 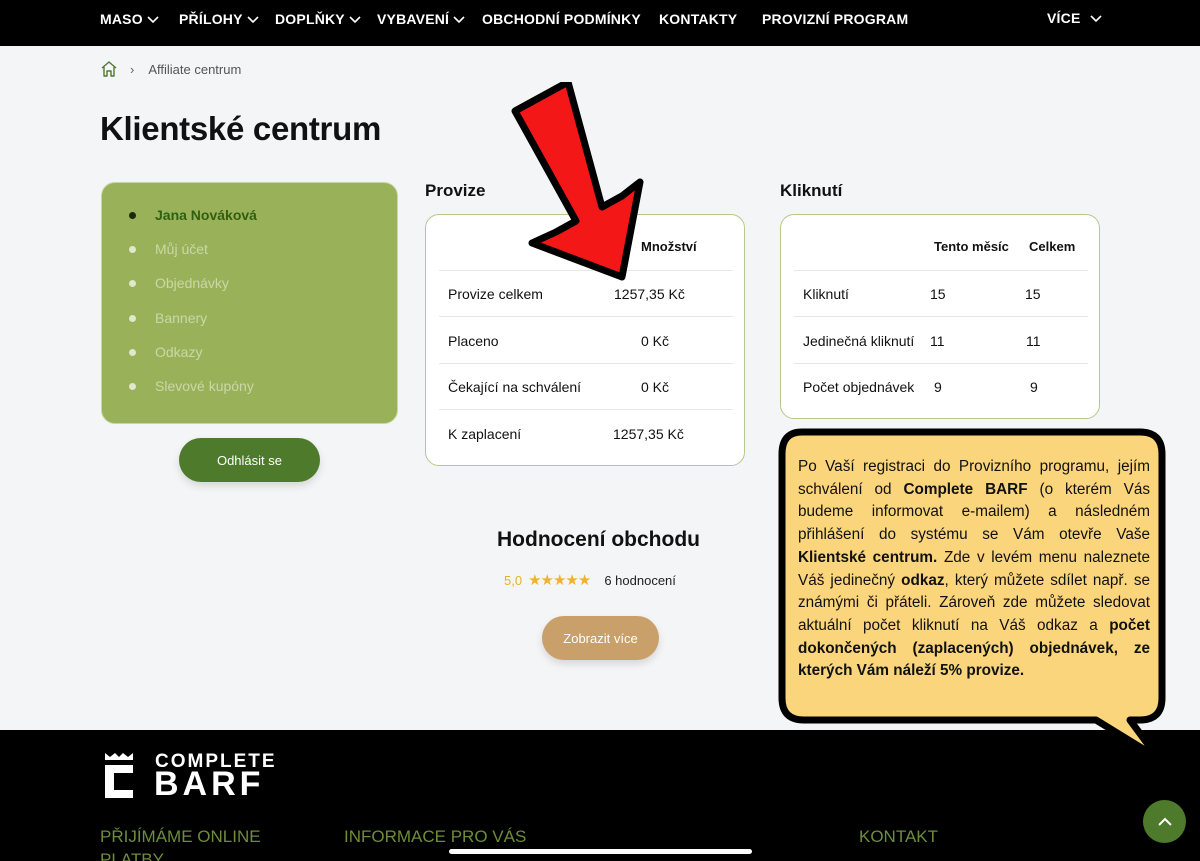 What do you see at coordinates (577, 181) in the screenshot?
I see `red-arrow-annotation` at bounding box center [577, 181].